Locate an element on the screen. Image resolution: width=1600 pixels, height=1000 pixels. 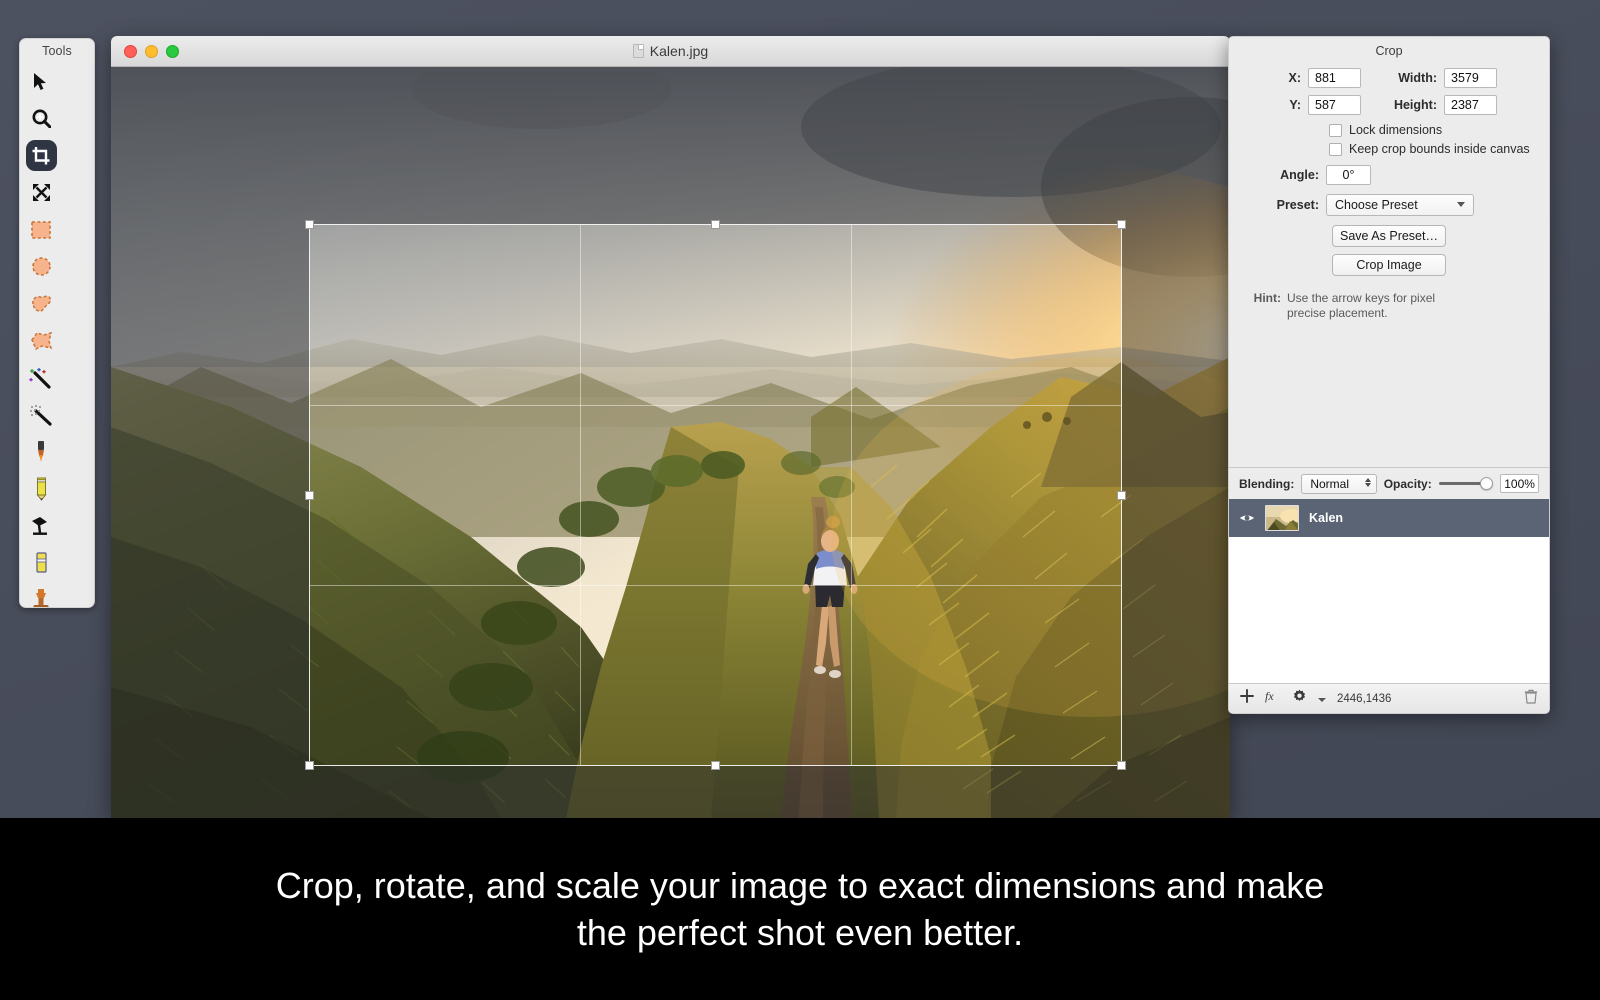
crop-image-button: Crop Image is located at coordinates (1389, 265).